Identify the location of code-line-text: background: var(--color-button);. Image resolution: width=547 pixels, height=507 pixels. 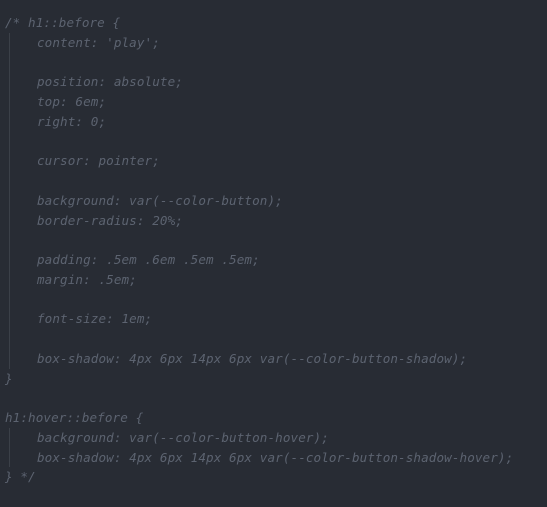
(160, 200).